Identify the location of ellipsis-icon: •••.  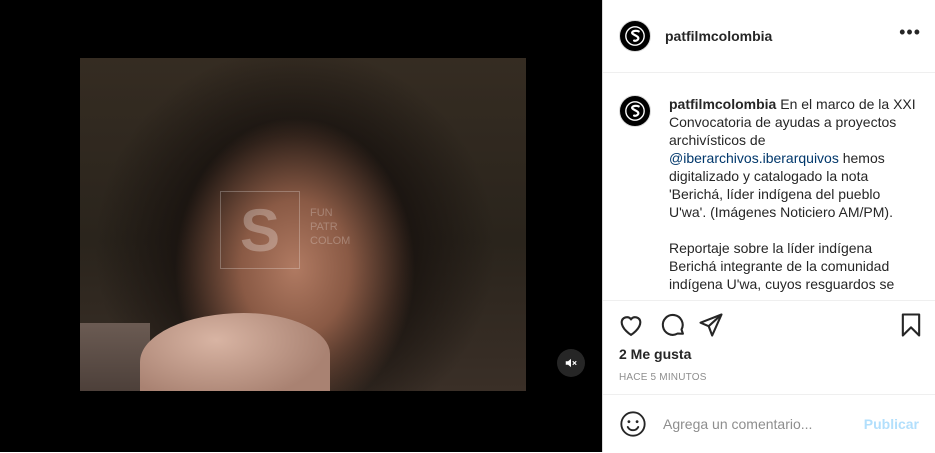
(910, 32).